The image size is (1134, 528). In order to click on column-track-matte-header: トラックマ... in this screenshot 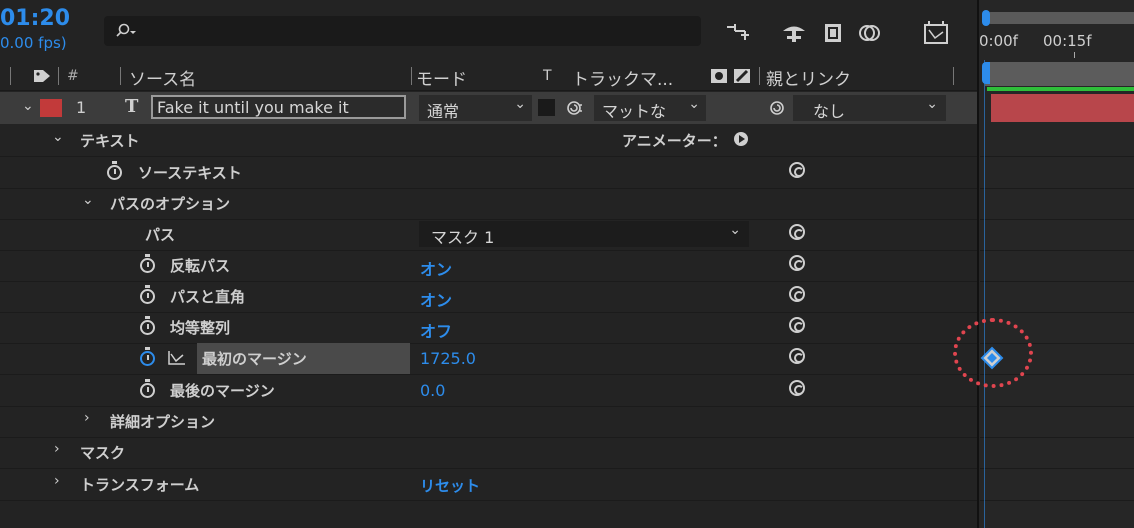, I will do `click(622, 77)`.